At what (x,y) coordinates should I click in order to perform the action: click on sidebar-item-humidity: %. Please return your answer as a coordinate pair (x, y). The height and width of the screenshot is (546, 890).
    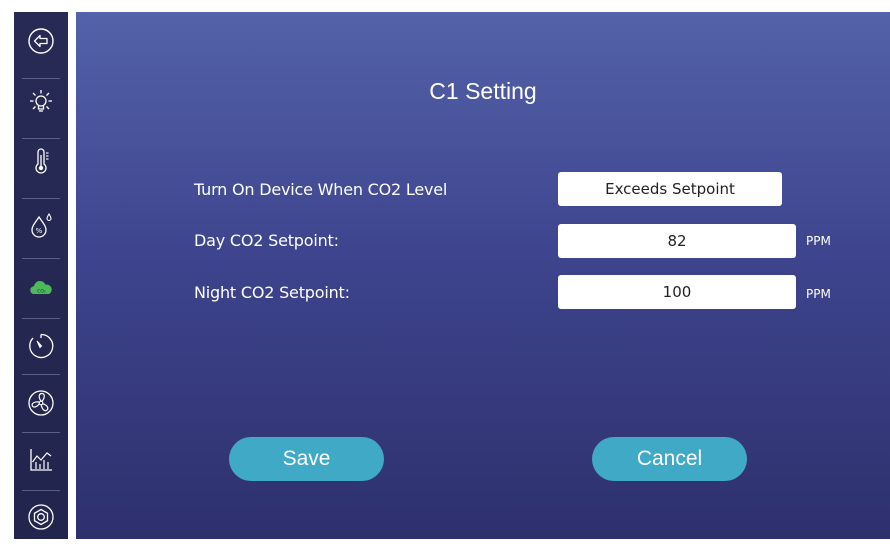
    Looking at the image, I should click on (41, 226).